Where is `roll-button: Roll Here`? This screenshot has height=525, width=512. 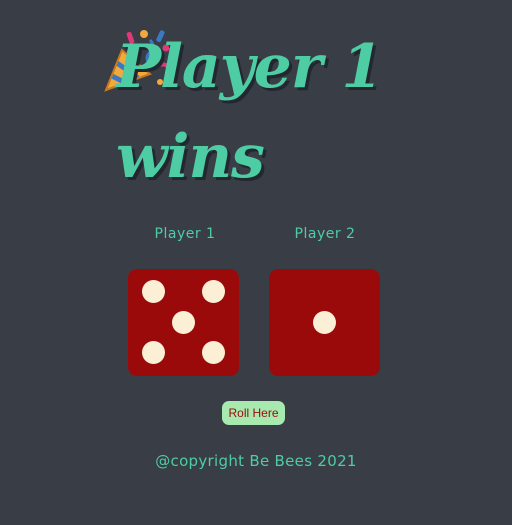
roll-button: Roll Here is located at coordinates (253, 413).